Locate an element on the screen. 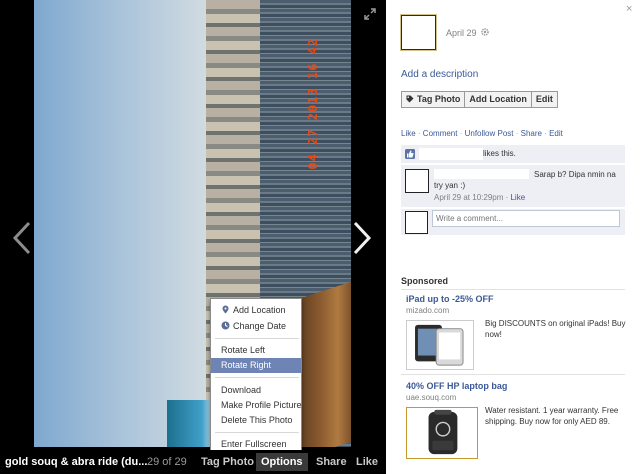 The image size is (640, 474). add-location-action-button: Add Location is located at coordinates (498, 99).